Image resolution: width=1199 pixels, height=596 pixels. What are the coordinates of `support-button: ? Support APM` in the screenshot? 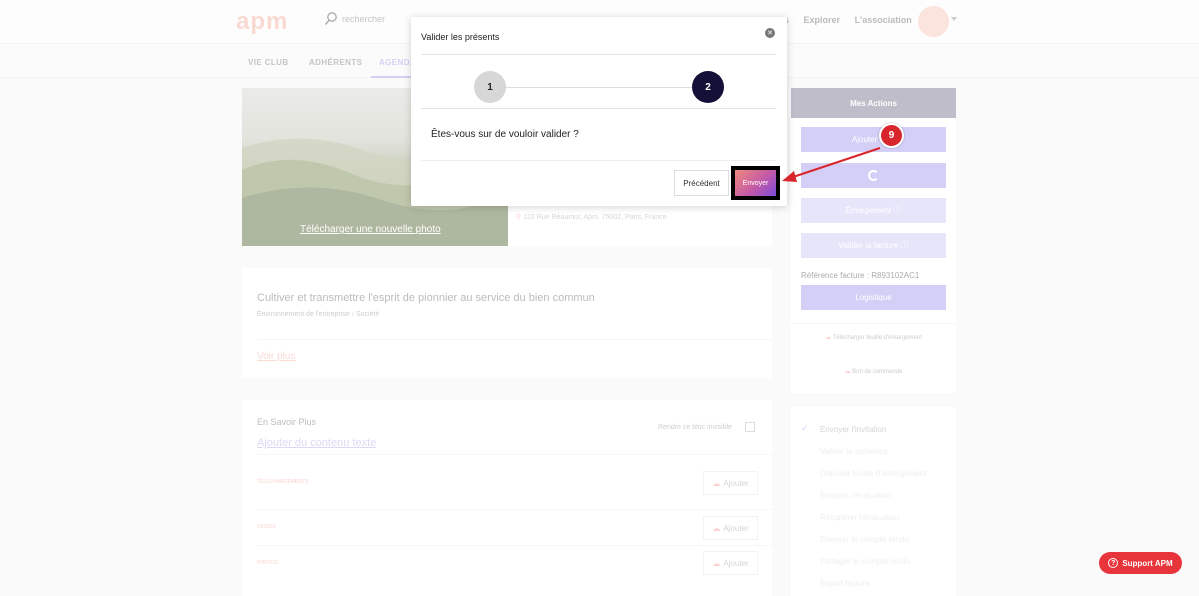 It's located at (1140, 563).